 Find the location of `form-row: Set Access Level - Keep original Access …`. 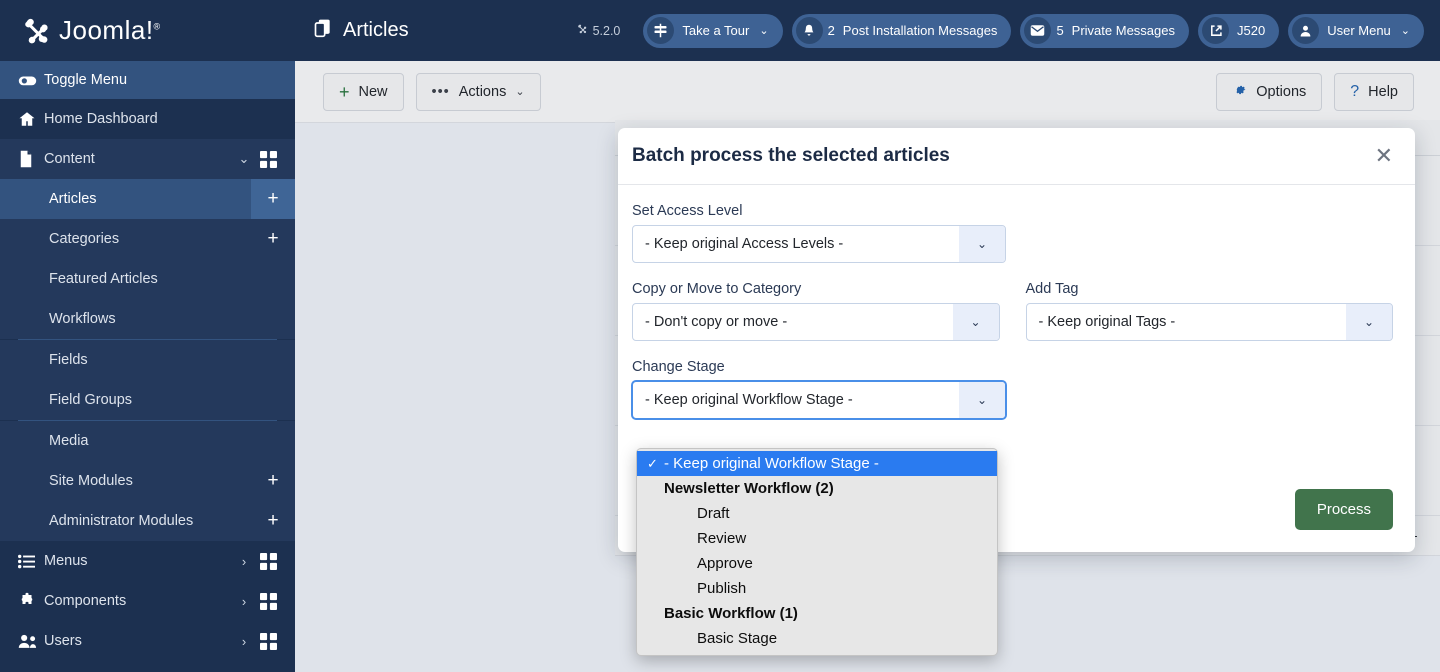

form-row: Set Access Level - Keep original Access … is located at coordinates (1012, 233).